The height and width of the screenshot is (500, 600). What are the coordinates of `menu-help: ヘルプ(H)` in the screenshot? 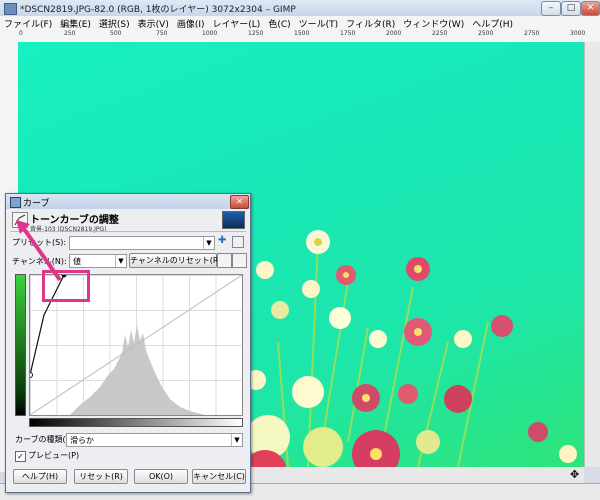 It's located at (492, 23).